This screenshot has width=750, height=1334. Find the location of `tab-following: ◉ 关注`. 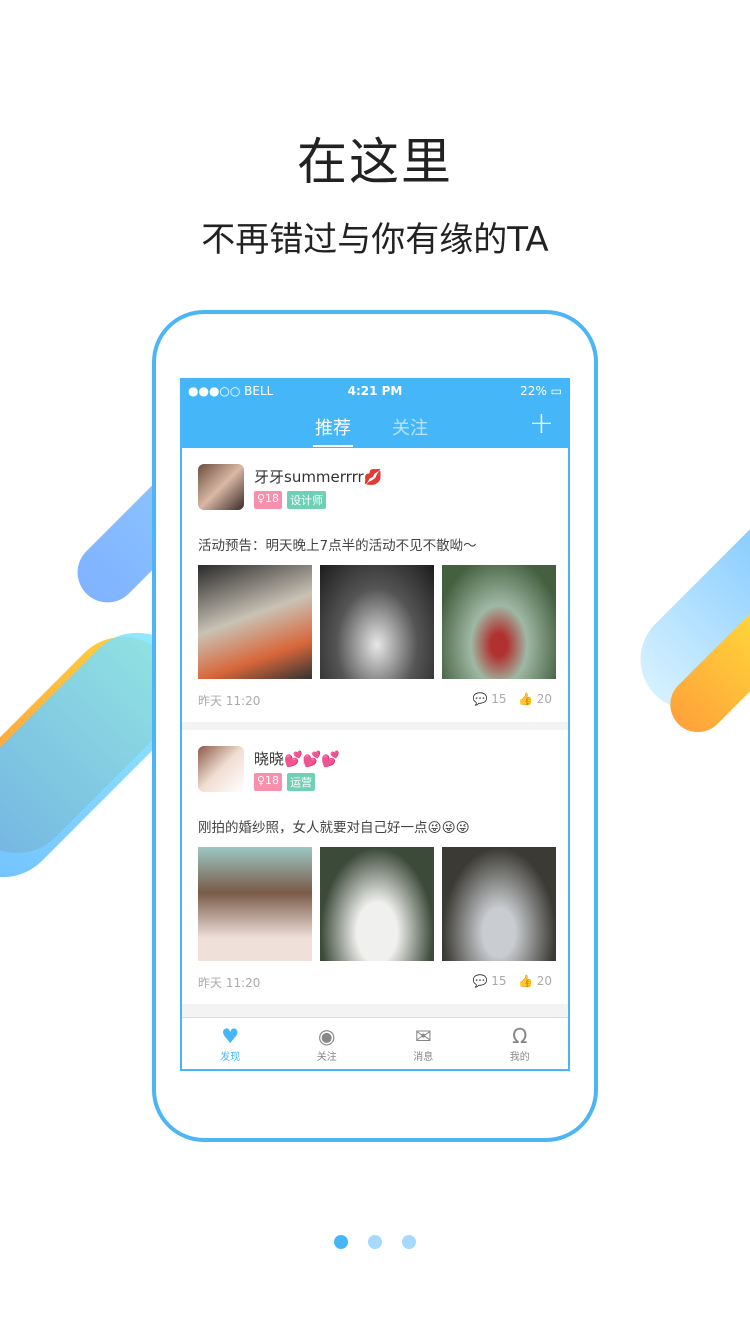

tab-following: ◉ 关注 is located at coordinates (327, 1043).